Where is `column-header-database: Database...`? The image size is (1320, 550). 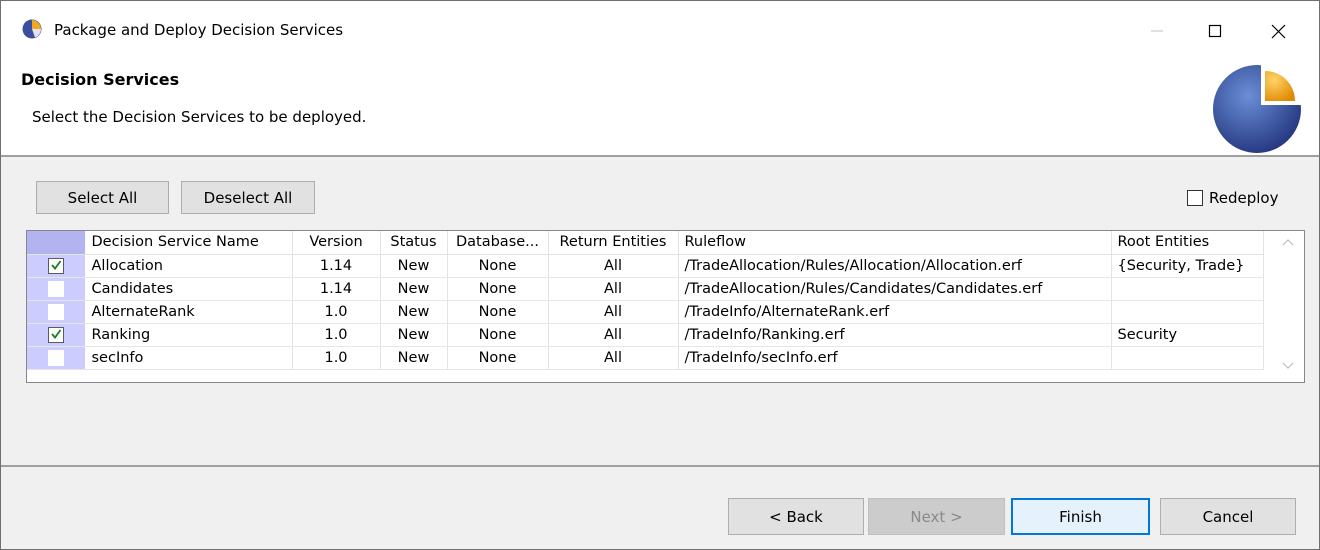 column-header-database: Database... is located at coordinates (498, 243).